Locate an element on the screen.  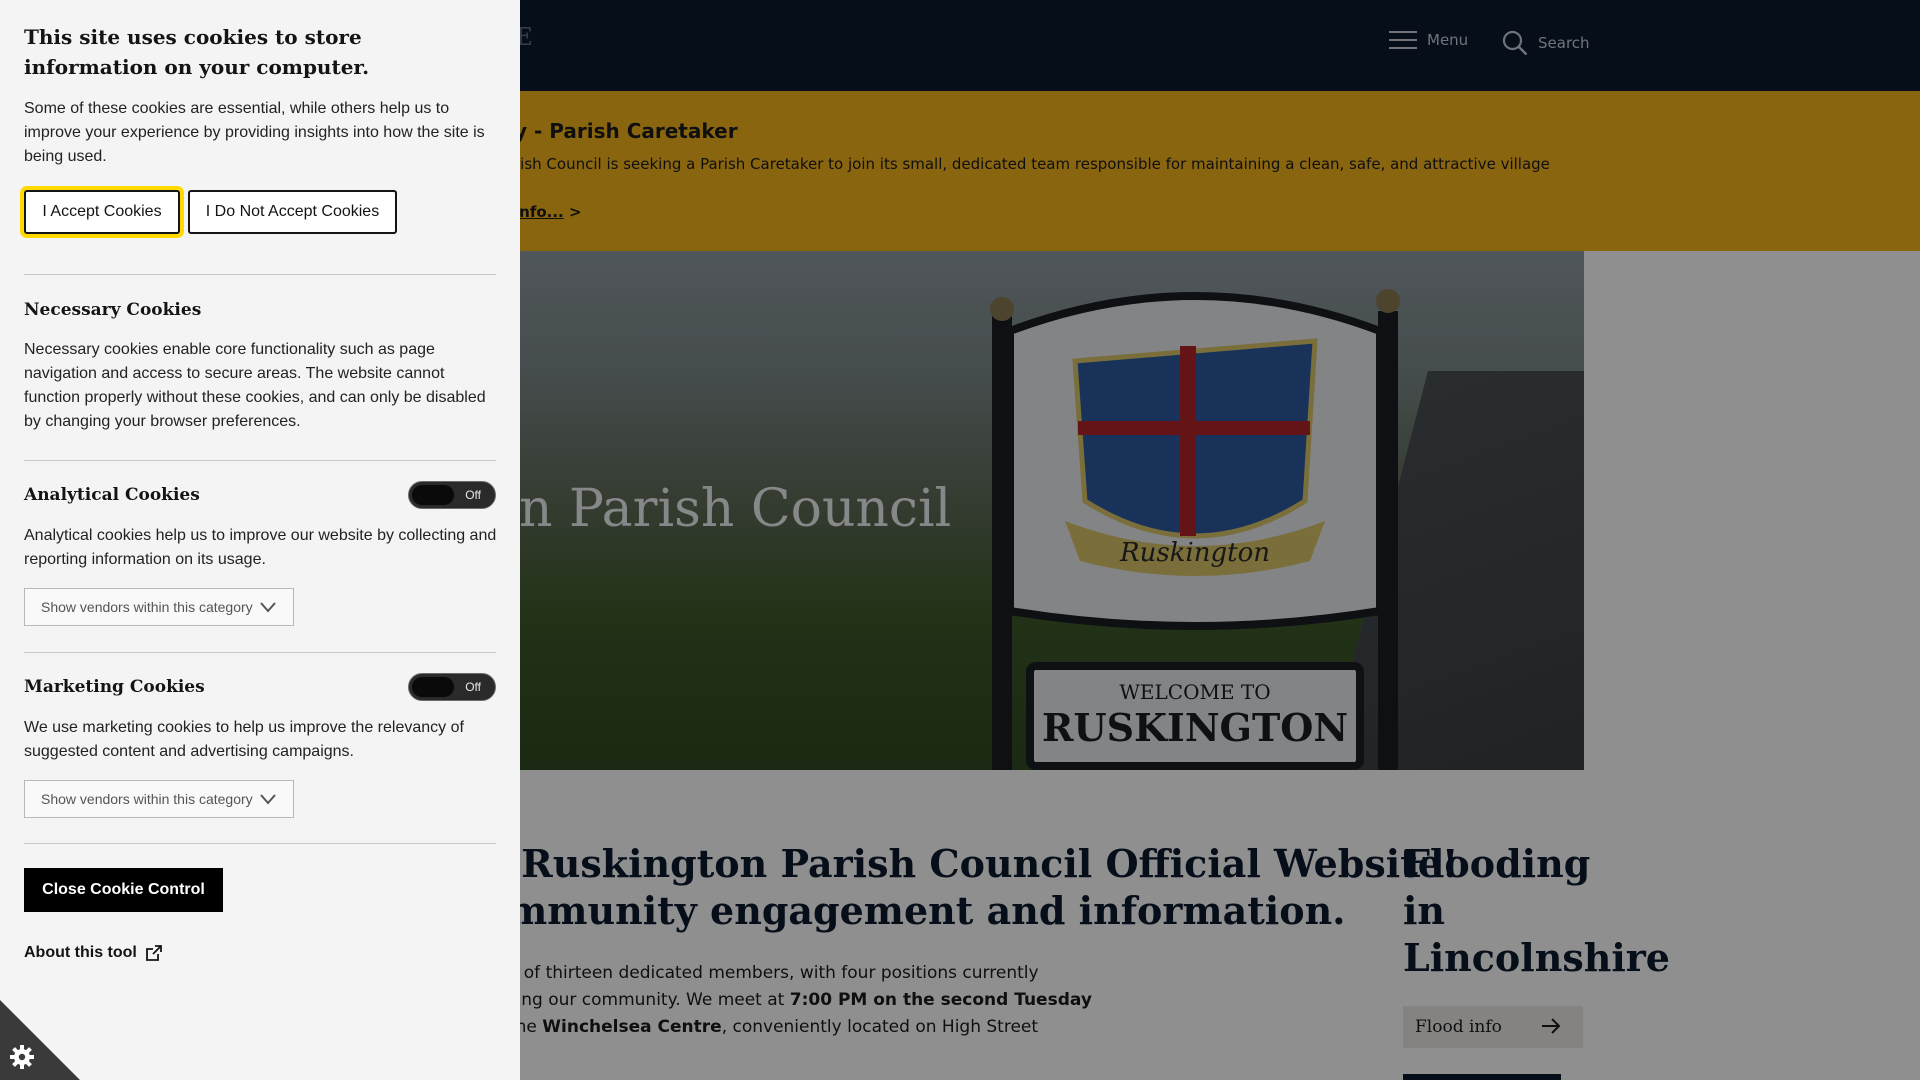
analytical-vendors-label: Show vendors within this category is located at coordinates (147, 607).